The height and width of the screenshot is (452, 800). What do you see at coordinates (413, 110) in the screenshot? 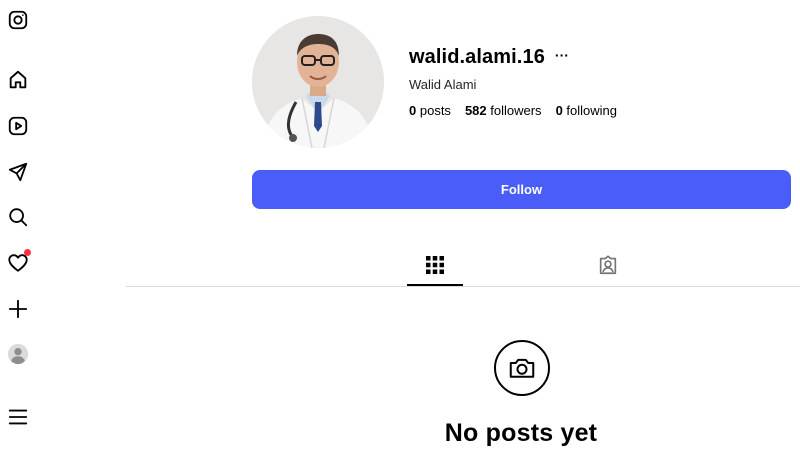
I see `posts-count-value: 0` at bounding box center [413, 110].